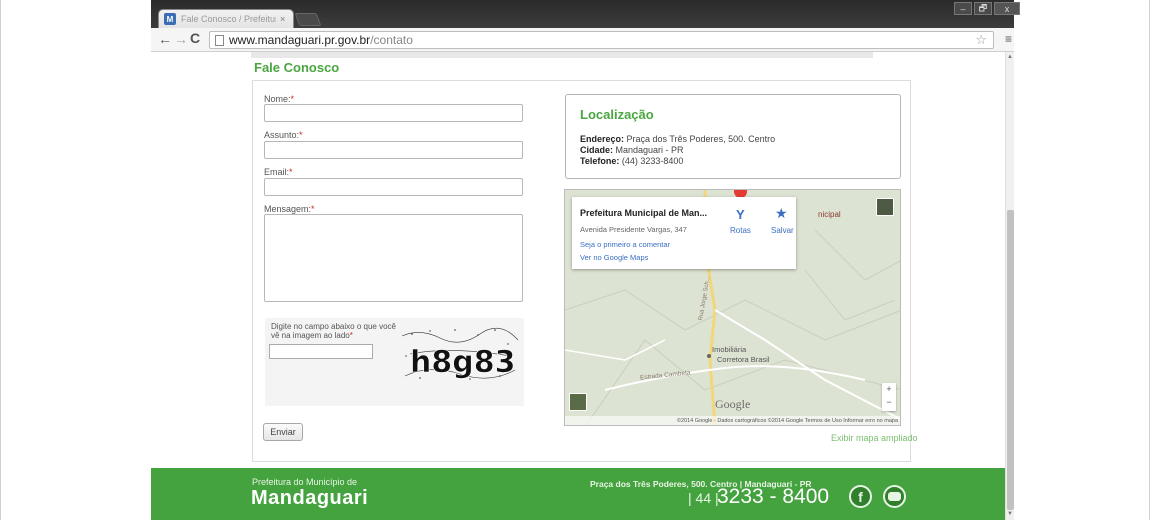 The width and height of the screenshot is (1150, 520). I want to click on captcha-image-text: h8g83, so click(462, 362).